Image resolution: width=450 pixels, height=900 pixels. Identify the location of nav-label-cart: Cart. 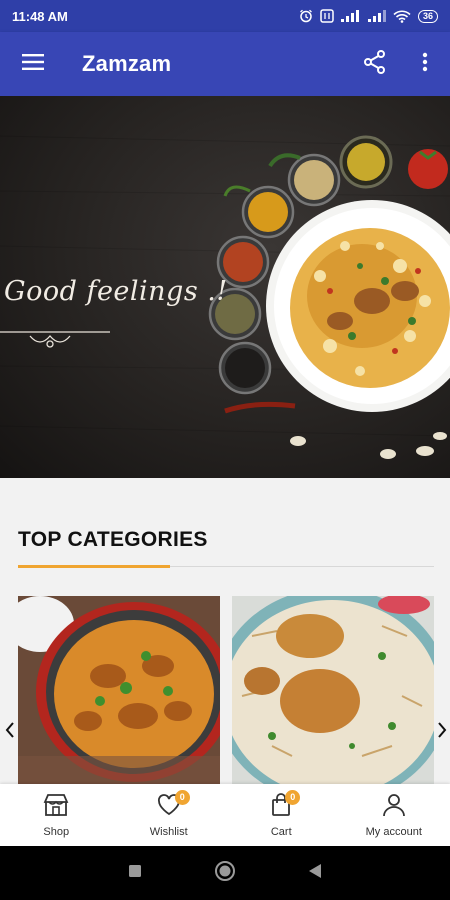
(281, 832).